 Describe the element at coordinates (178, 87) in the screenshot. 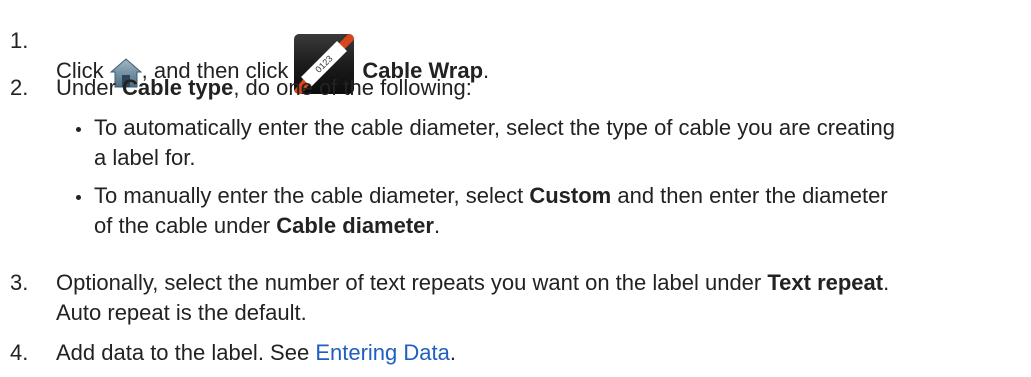

I see `step-text-bold: Cable type` at that location.